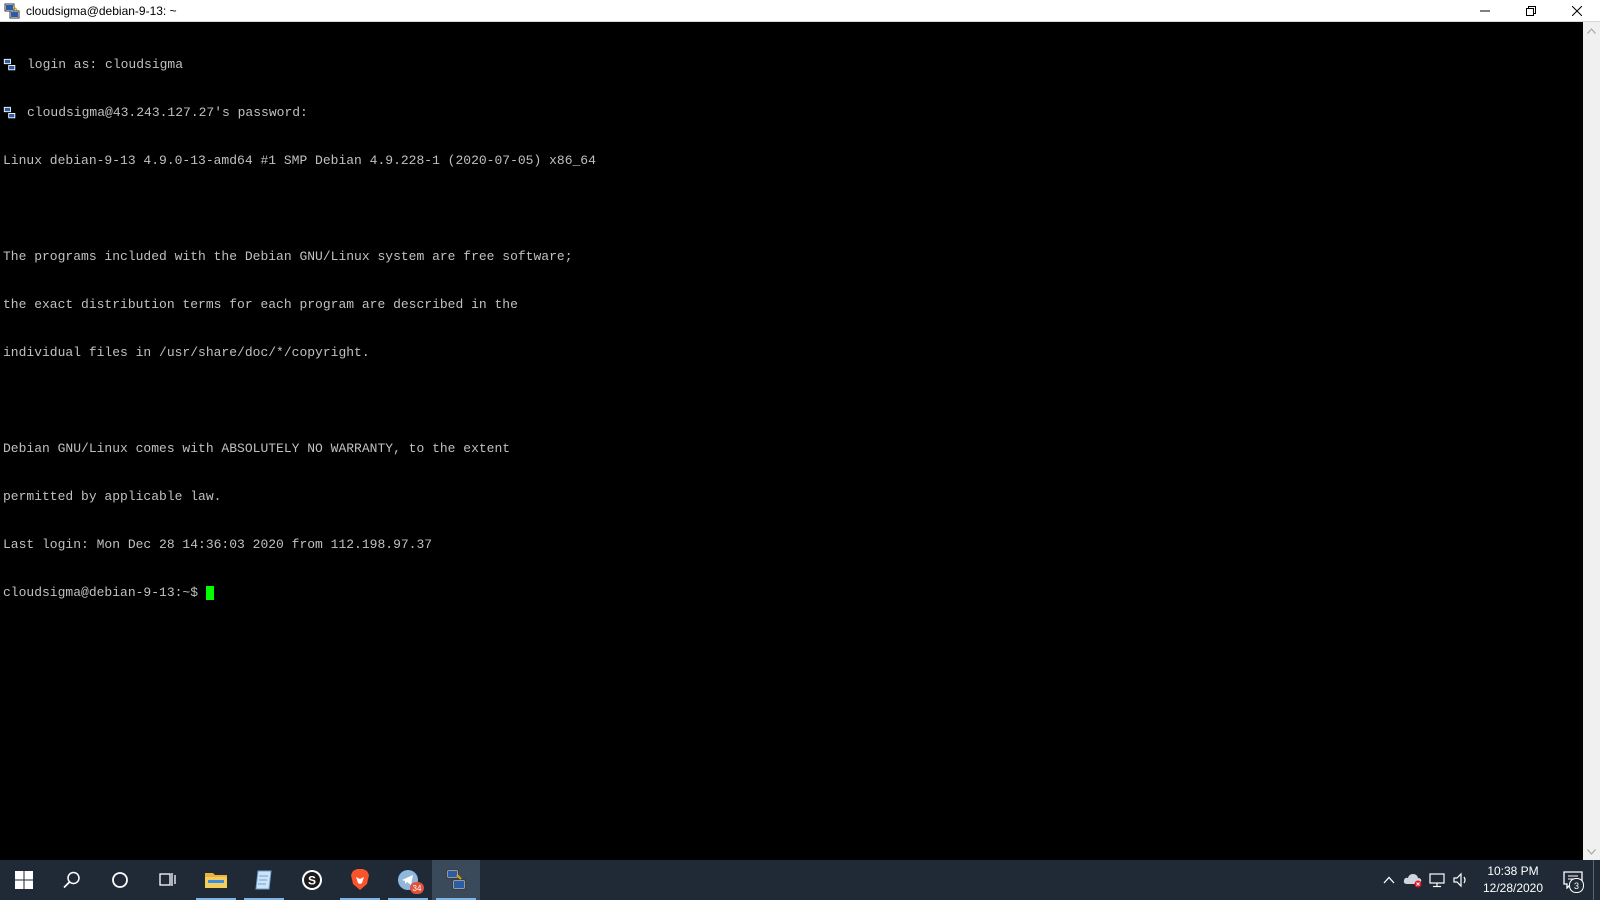 Image resolution: width=1600 pixels, height=900 pixels. I want to click on folder-icon, so click(216, 880).